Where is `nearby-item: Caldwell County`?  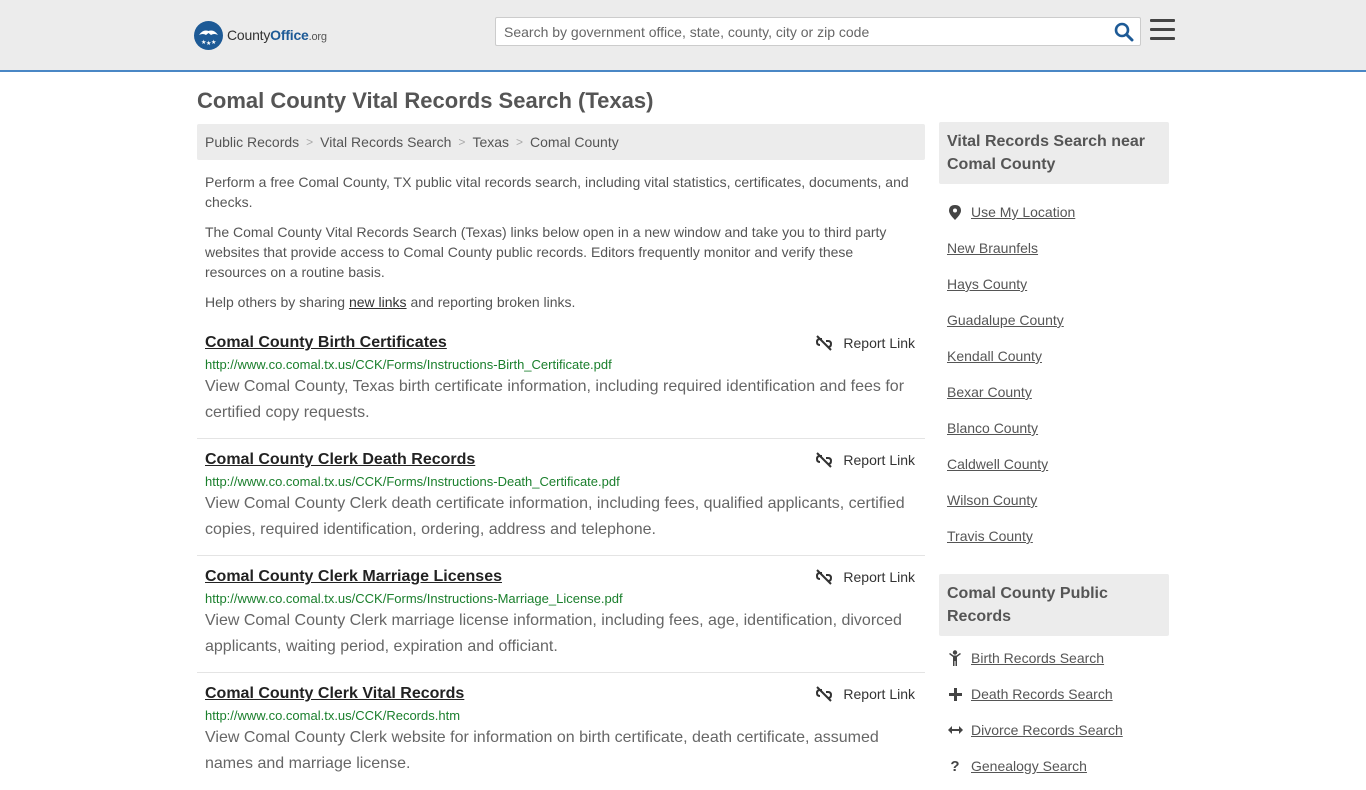
nearby-item: Caldwell County is located at coordinates (1058, 464).